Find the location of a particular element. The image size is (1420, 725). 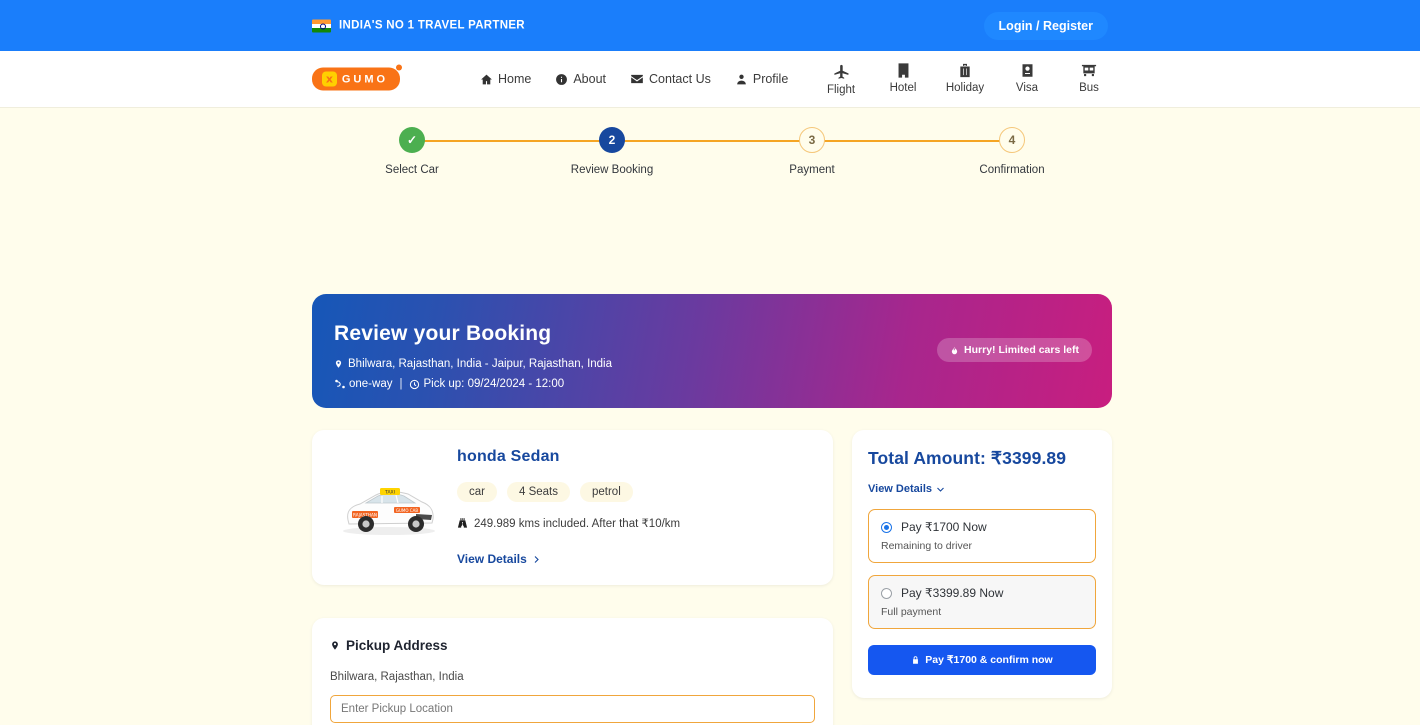

announcement-text: INDIA'S NO 1 TRAVEL PARTNER is located at coordinates (432, 25).